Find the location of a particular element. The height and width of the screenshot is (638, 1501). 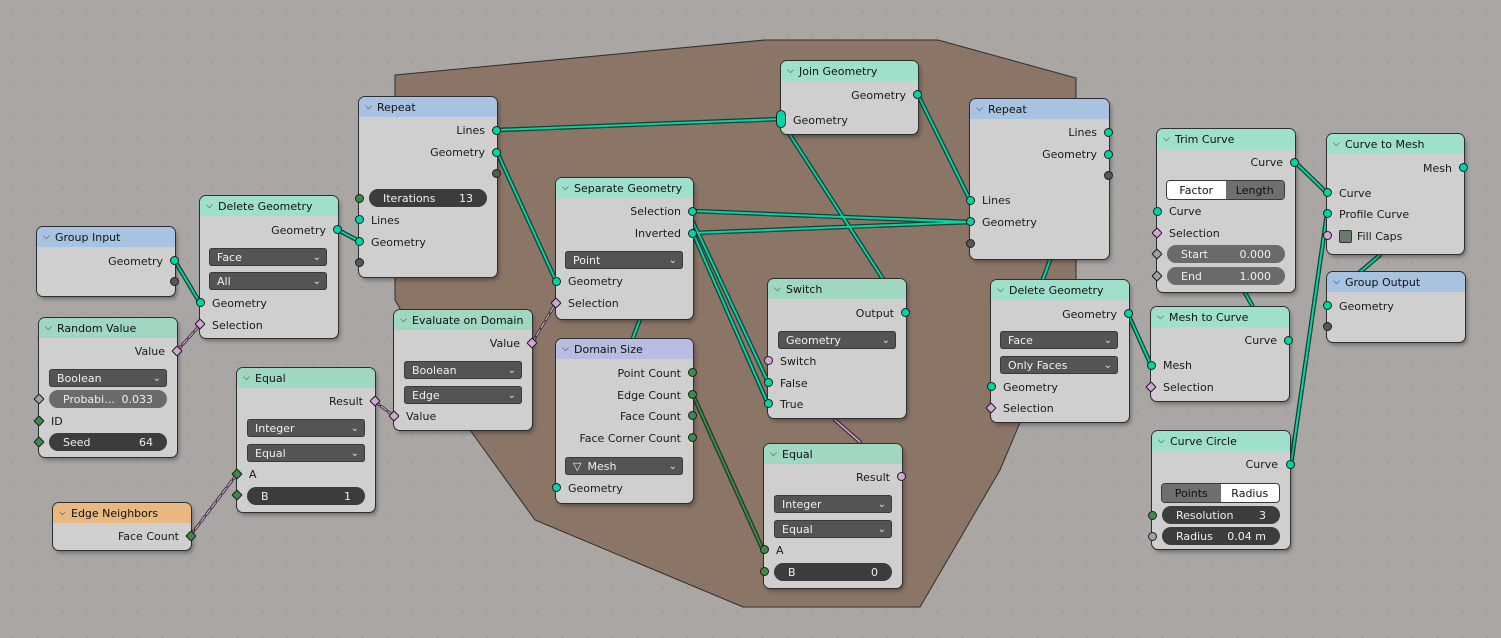

node-header: ⌵ Group Input is located at coordinates (106, 237).